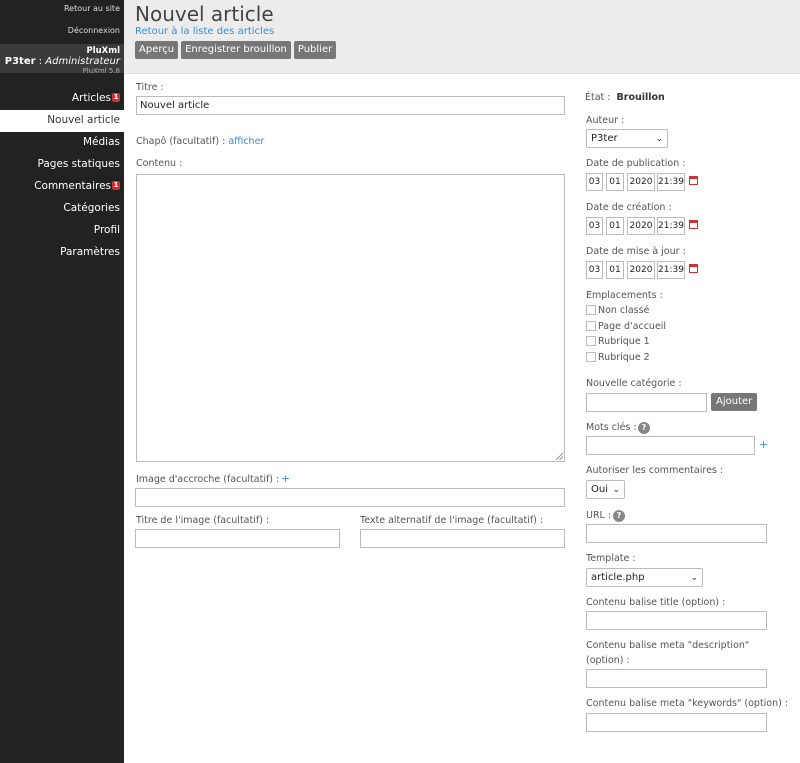 The width and height of the screenshot is (800, 763). I want to click on resize-handle, so click(559, 456).